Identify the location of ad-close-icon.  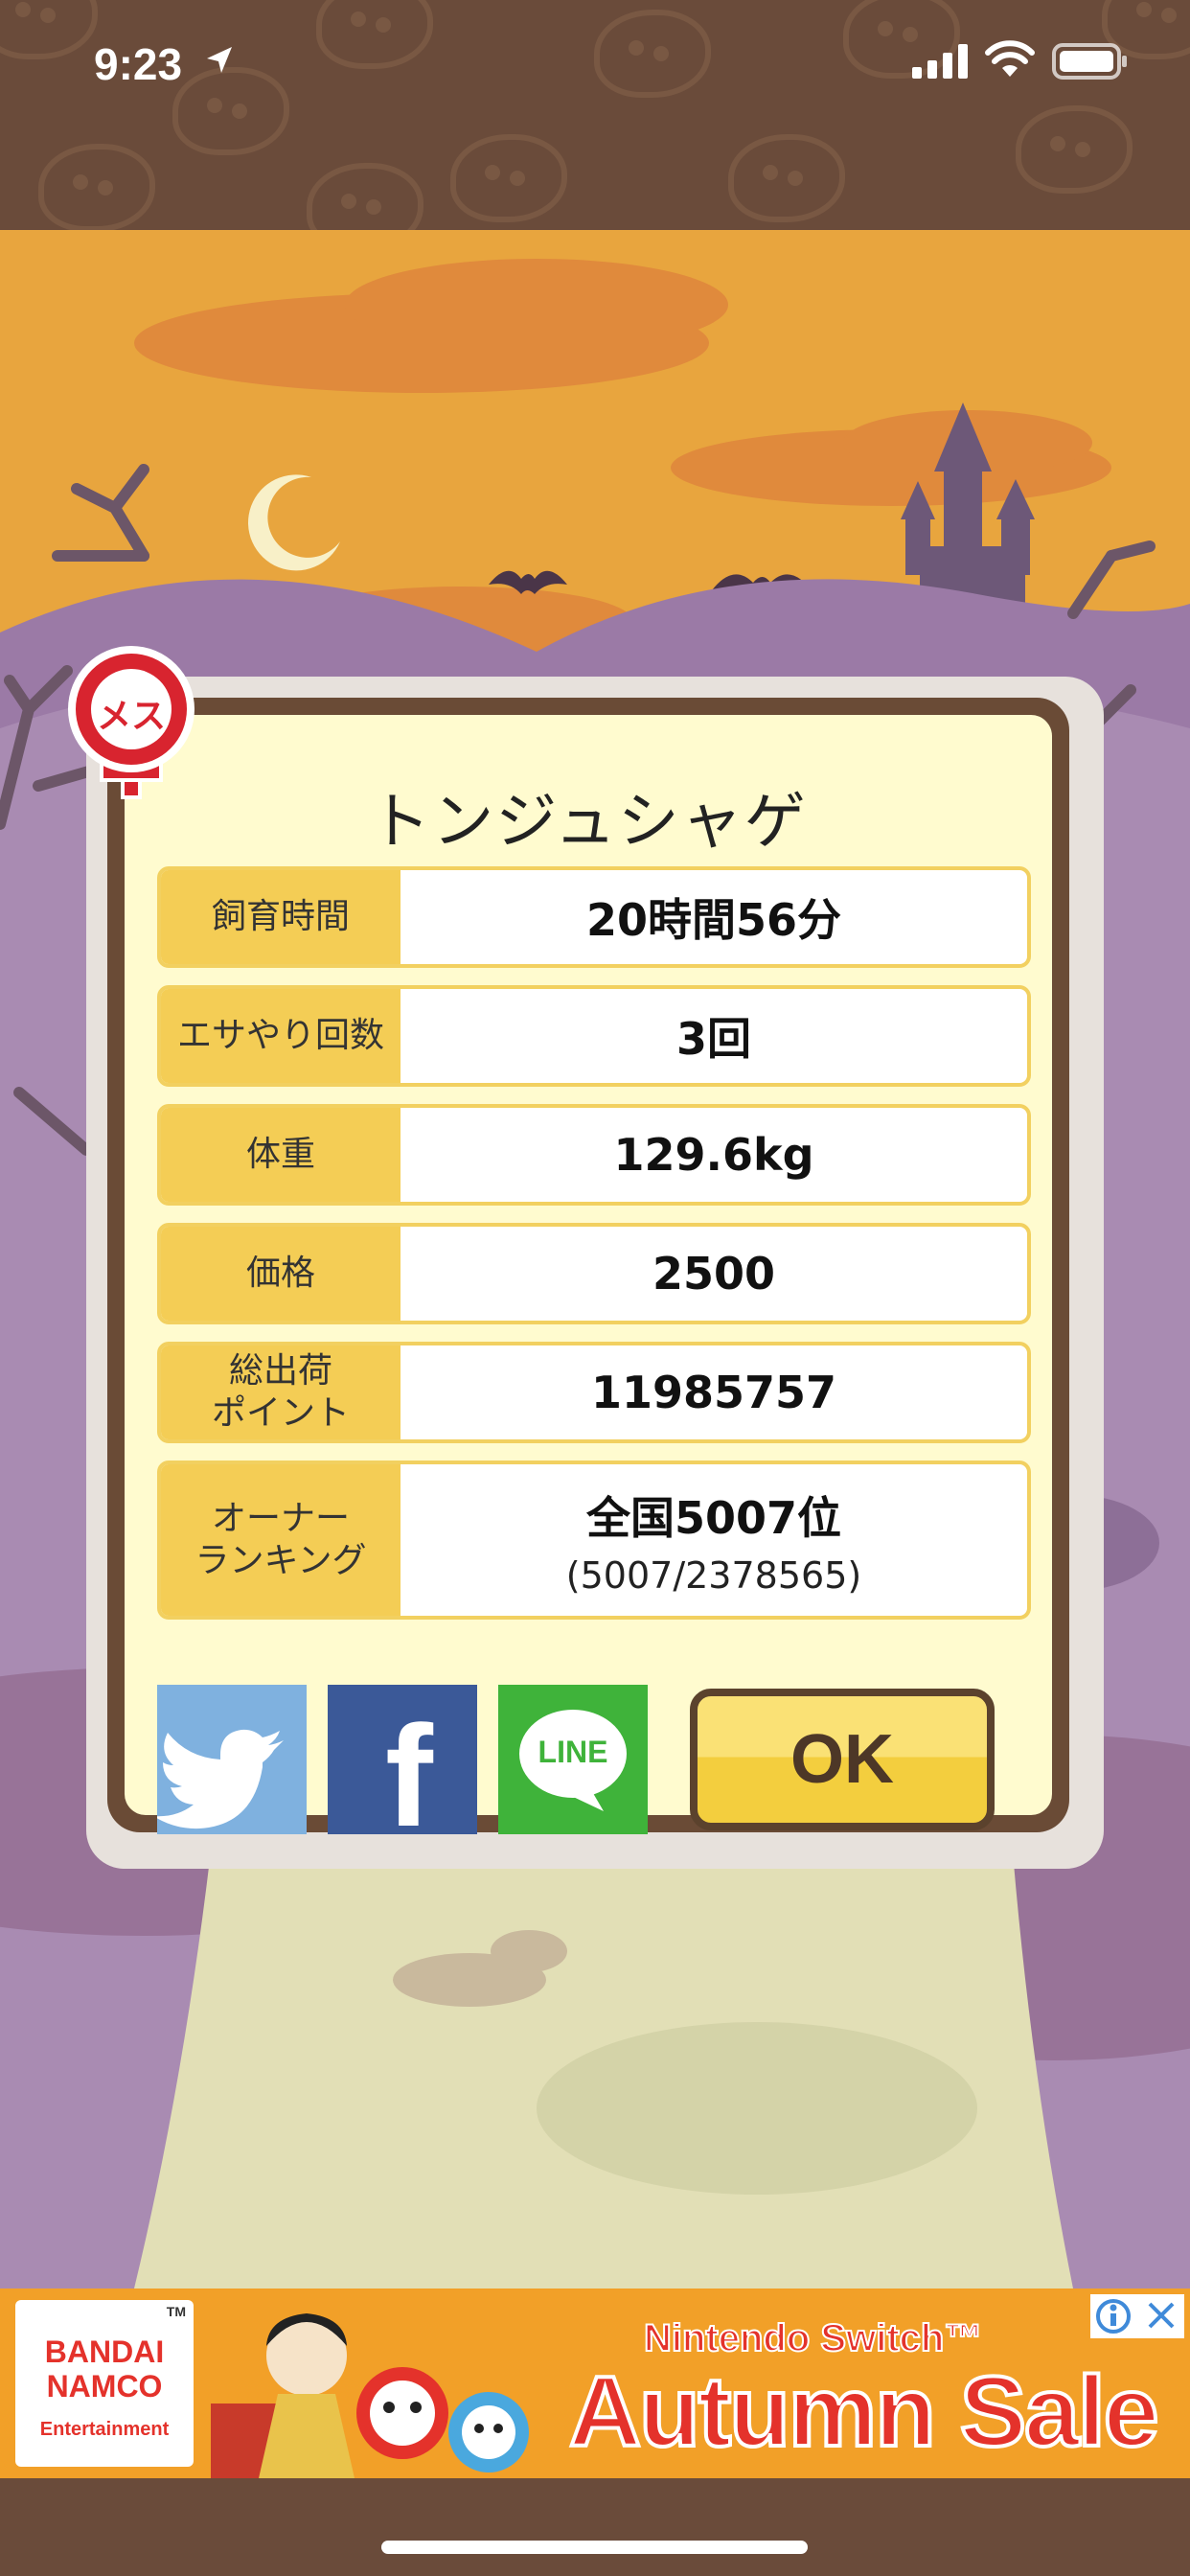
(1161, 2316).